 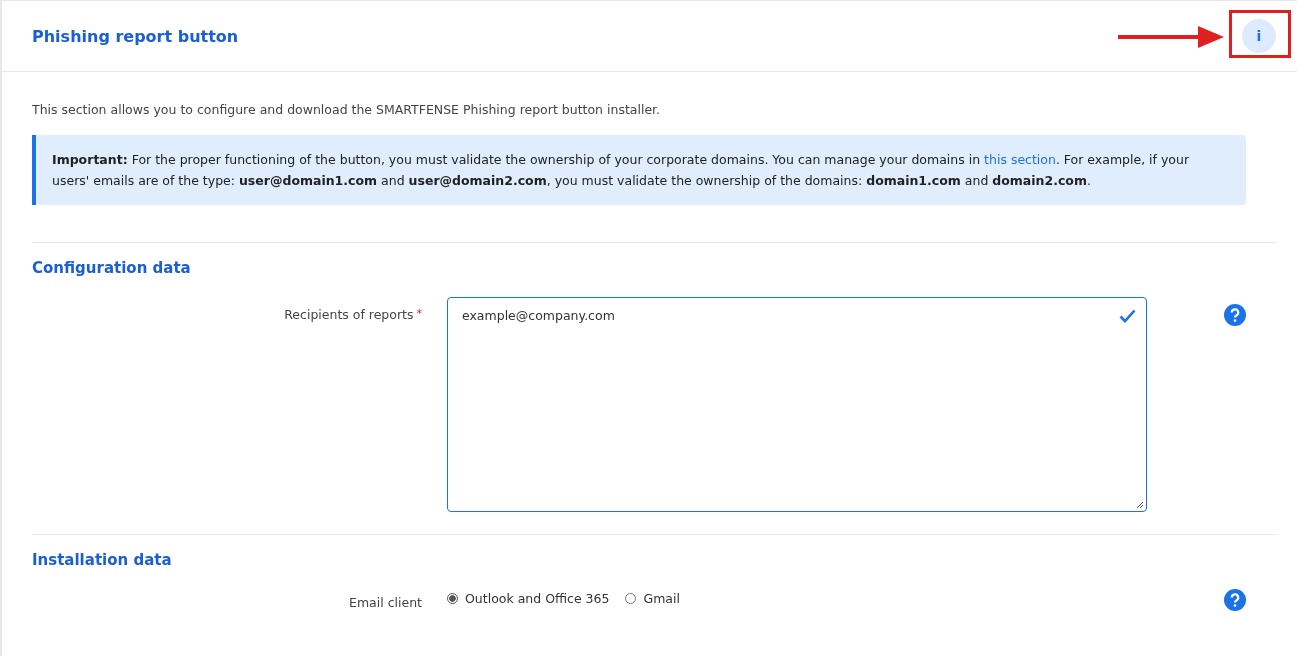 I want to click on info-button: i, so click(x=1259, y=36).